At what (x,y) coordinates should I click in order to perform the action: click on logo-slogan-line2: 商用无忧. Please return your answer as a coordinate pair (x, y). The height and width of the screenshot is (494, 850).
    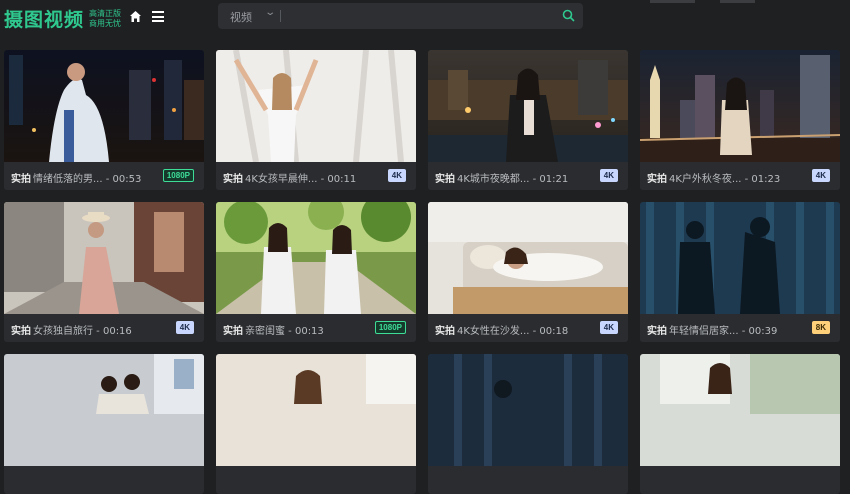
    Looking at the image, I should click on (105, 23).